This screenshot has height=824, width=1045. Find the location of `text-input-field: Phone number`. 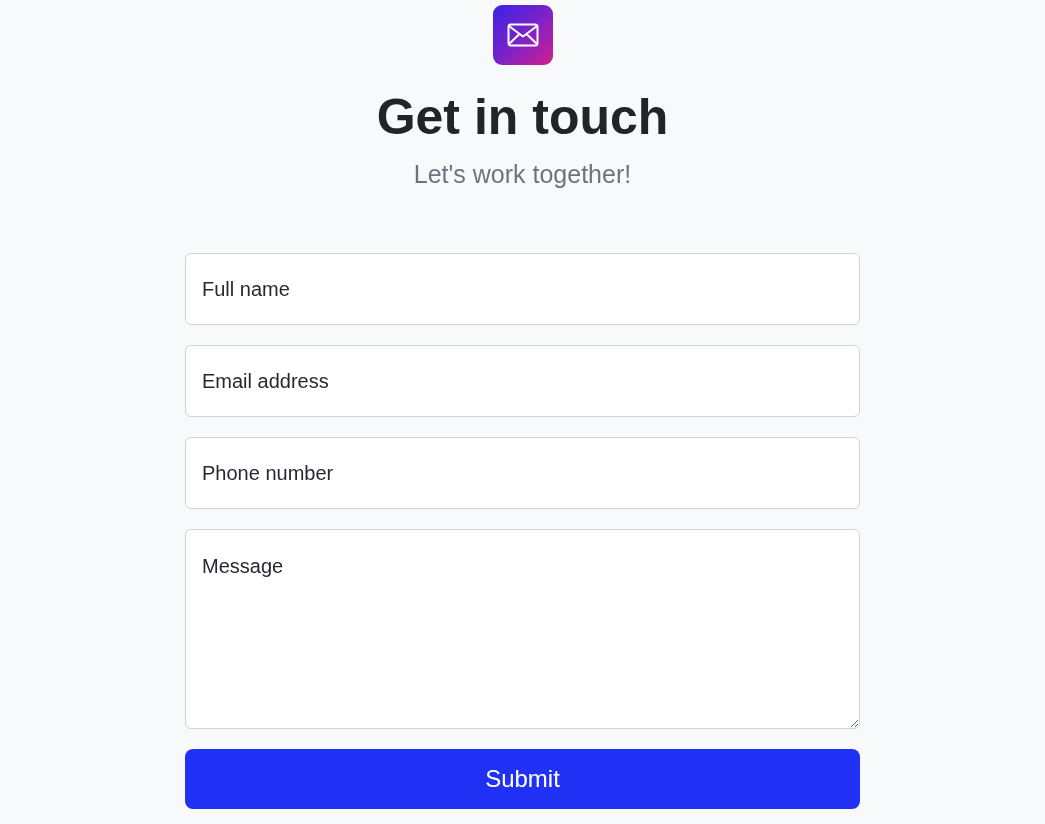

text-input-field: Phone number is located at coordinates (522, 473).